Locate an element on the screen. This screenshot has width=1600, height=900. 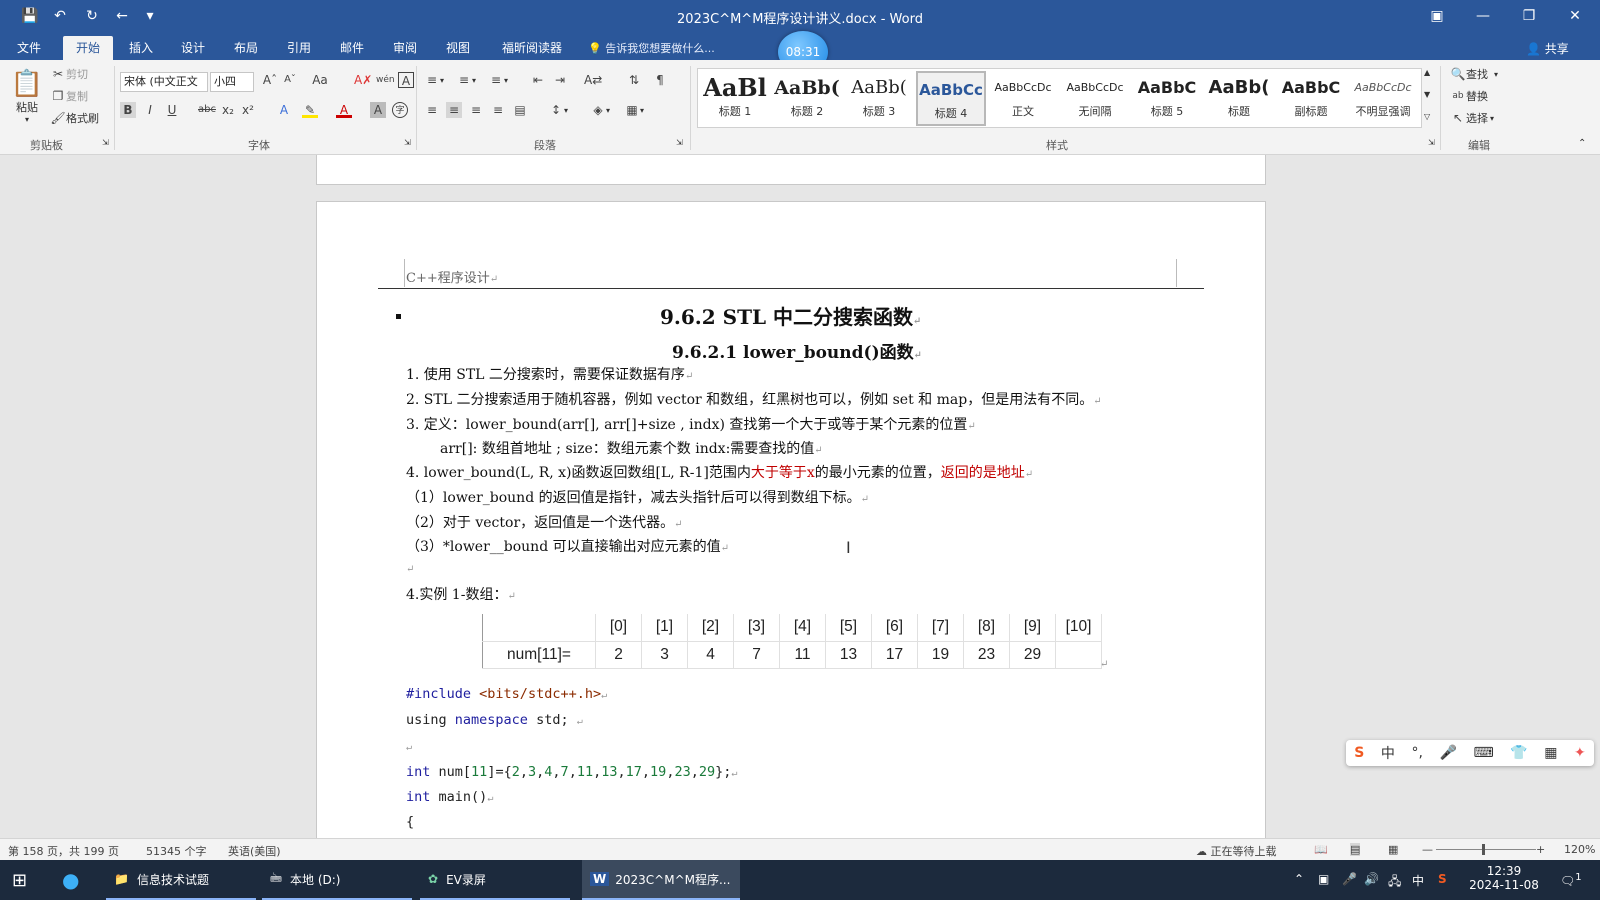
toolbox-icon: ▦ is located at coordinates (1550, 753).